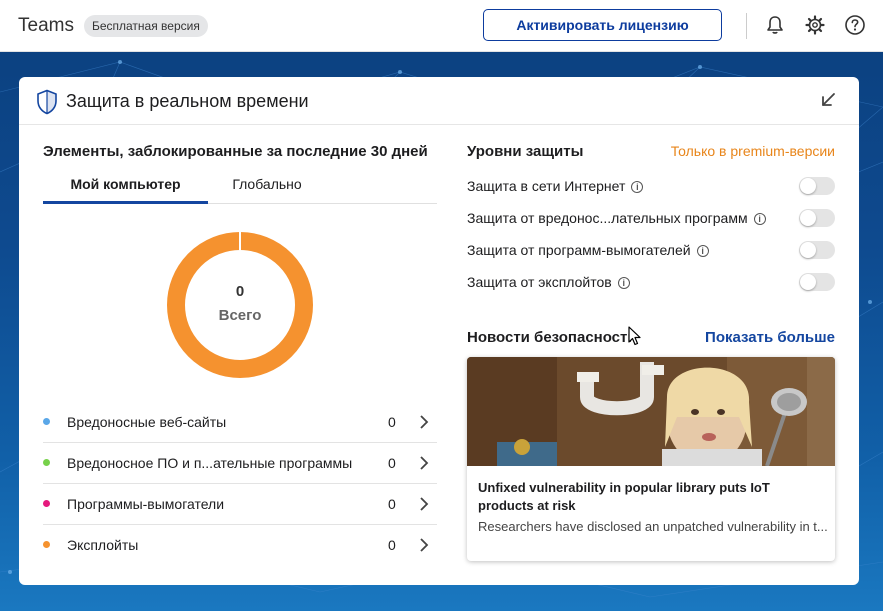  What do you see at coordinates (815, 25) in the screenshot?
I see `gear-icon` at bounding box center [815, 25].